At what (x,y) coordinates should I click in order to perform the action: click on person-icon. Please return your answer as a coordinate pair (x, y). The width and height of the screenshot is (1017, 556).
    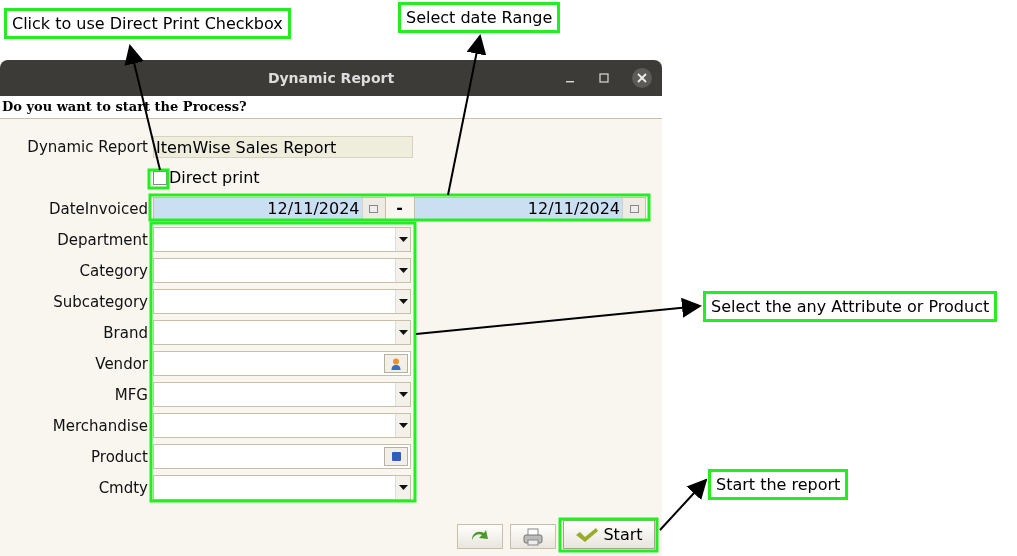
    Looking at the image, I should click on (396, 363).